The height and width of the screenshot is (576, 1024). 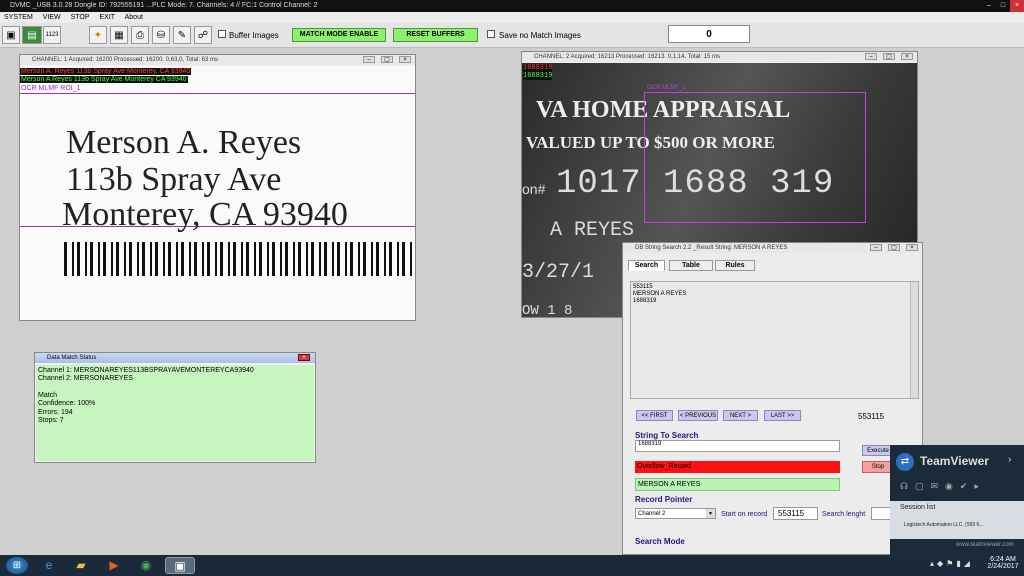 I want to click on tv-url: www.teamviewer.com, so click(x=985, y=545).